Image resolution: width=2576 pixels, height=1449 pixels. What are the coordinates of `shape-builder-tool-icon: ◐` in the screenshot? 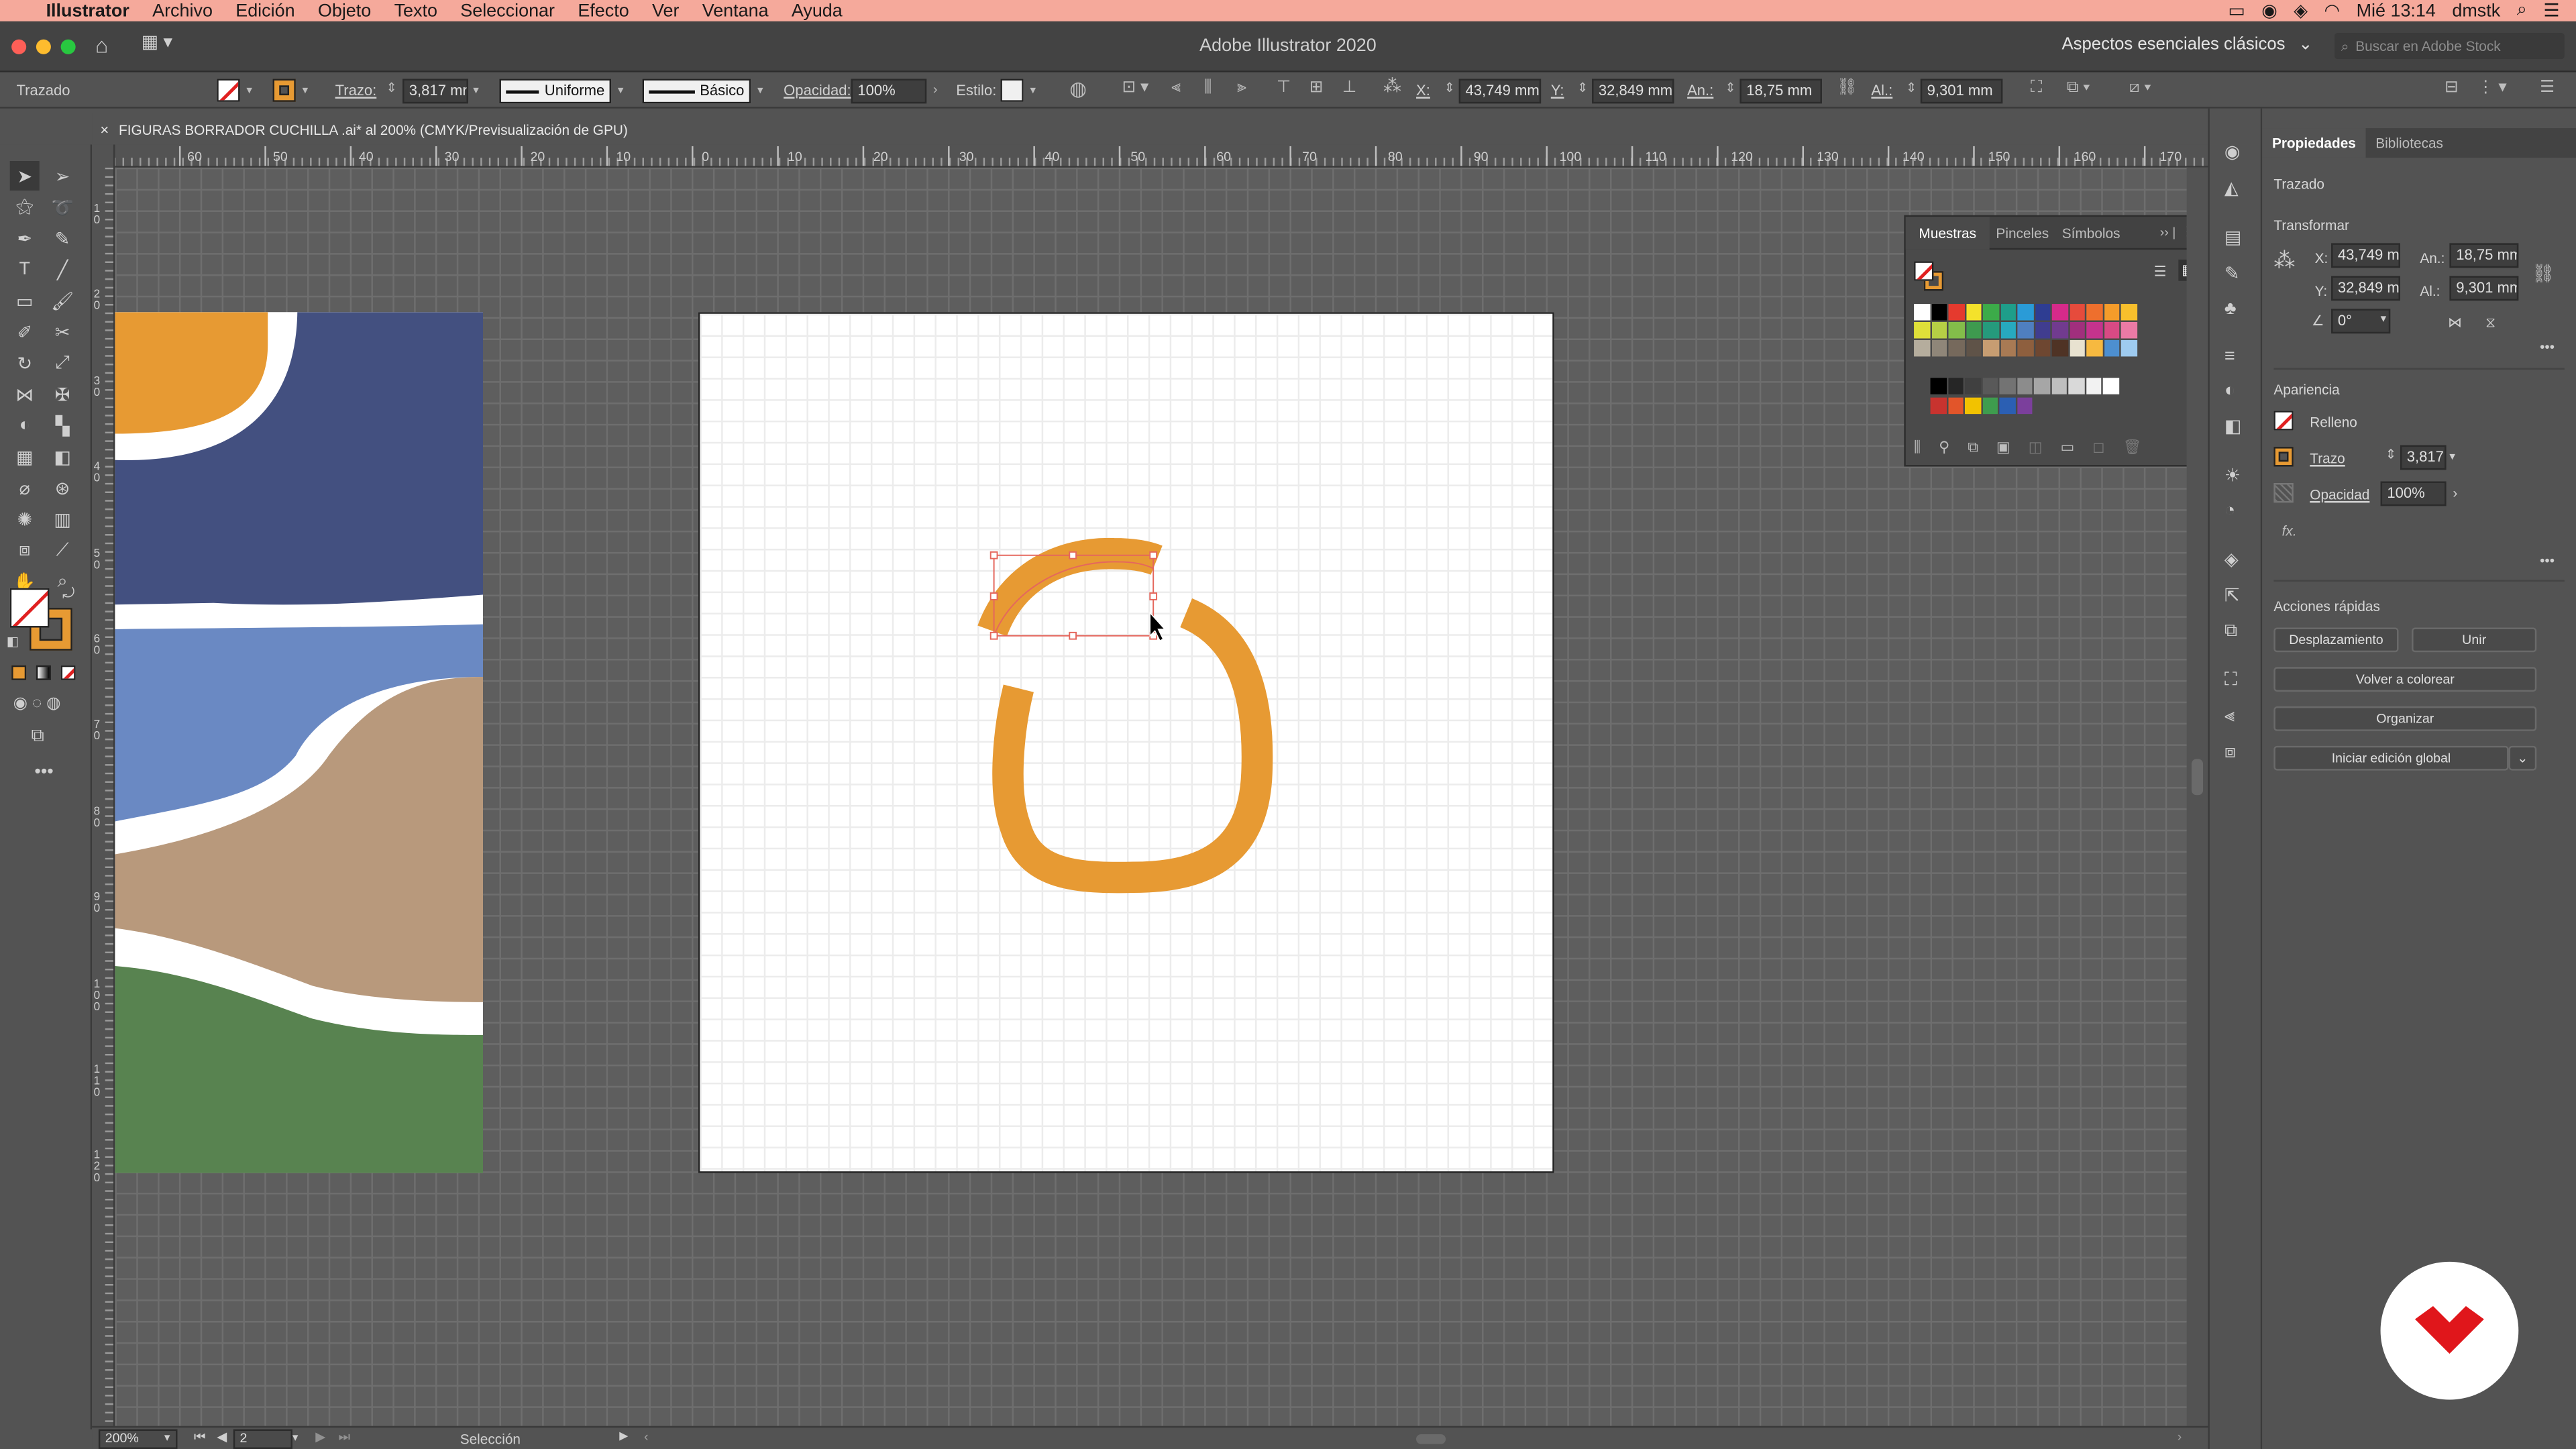 It's located at (25, 425).